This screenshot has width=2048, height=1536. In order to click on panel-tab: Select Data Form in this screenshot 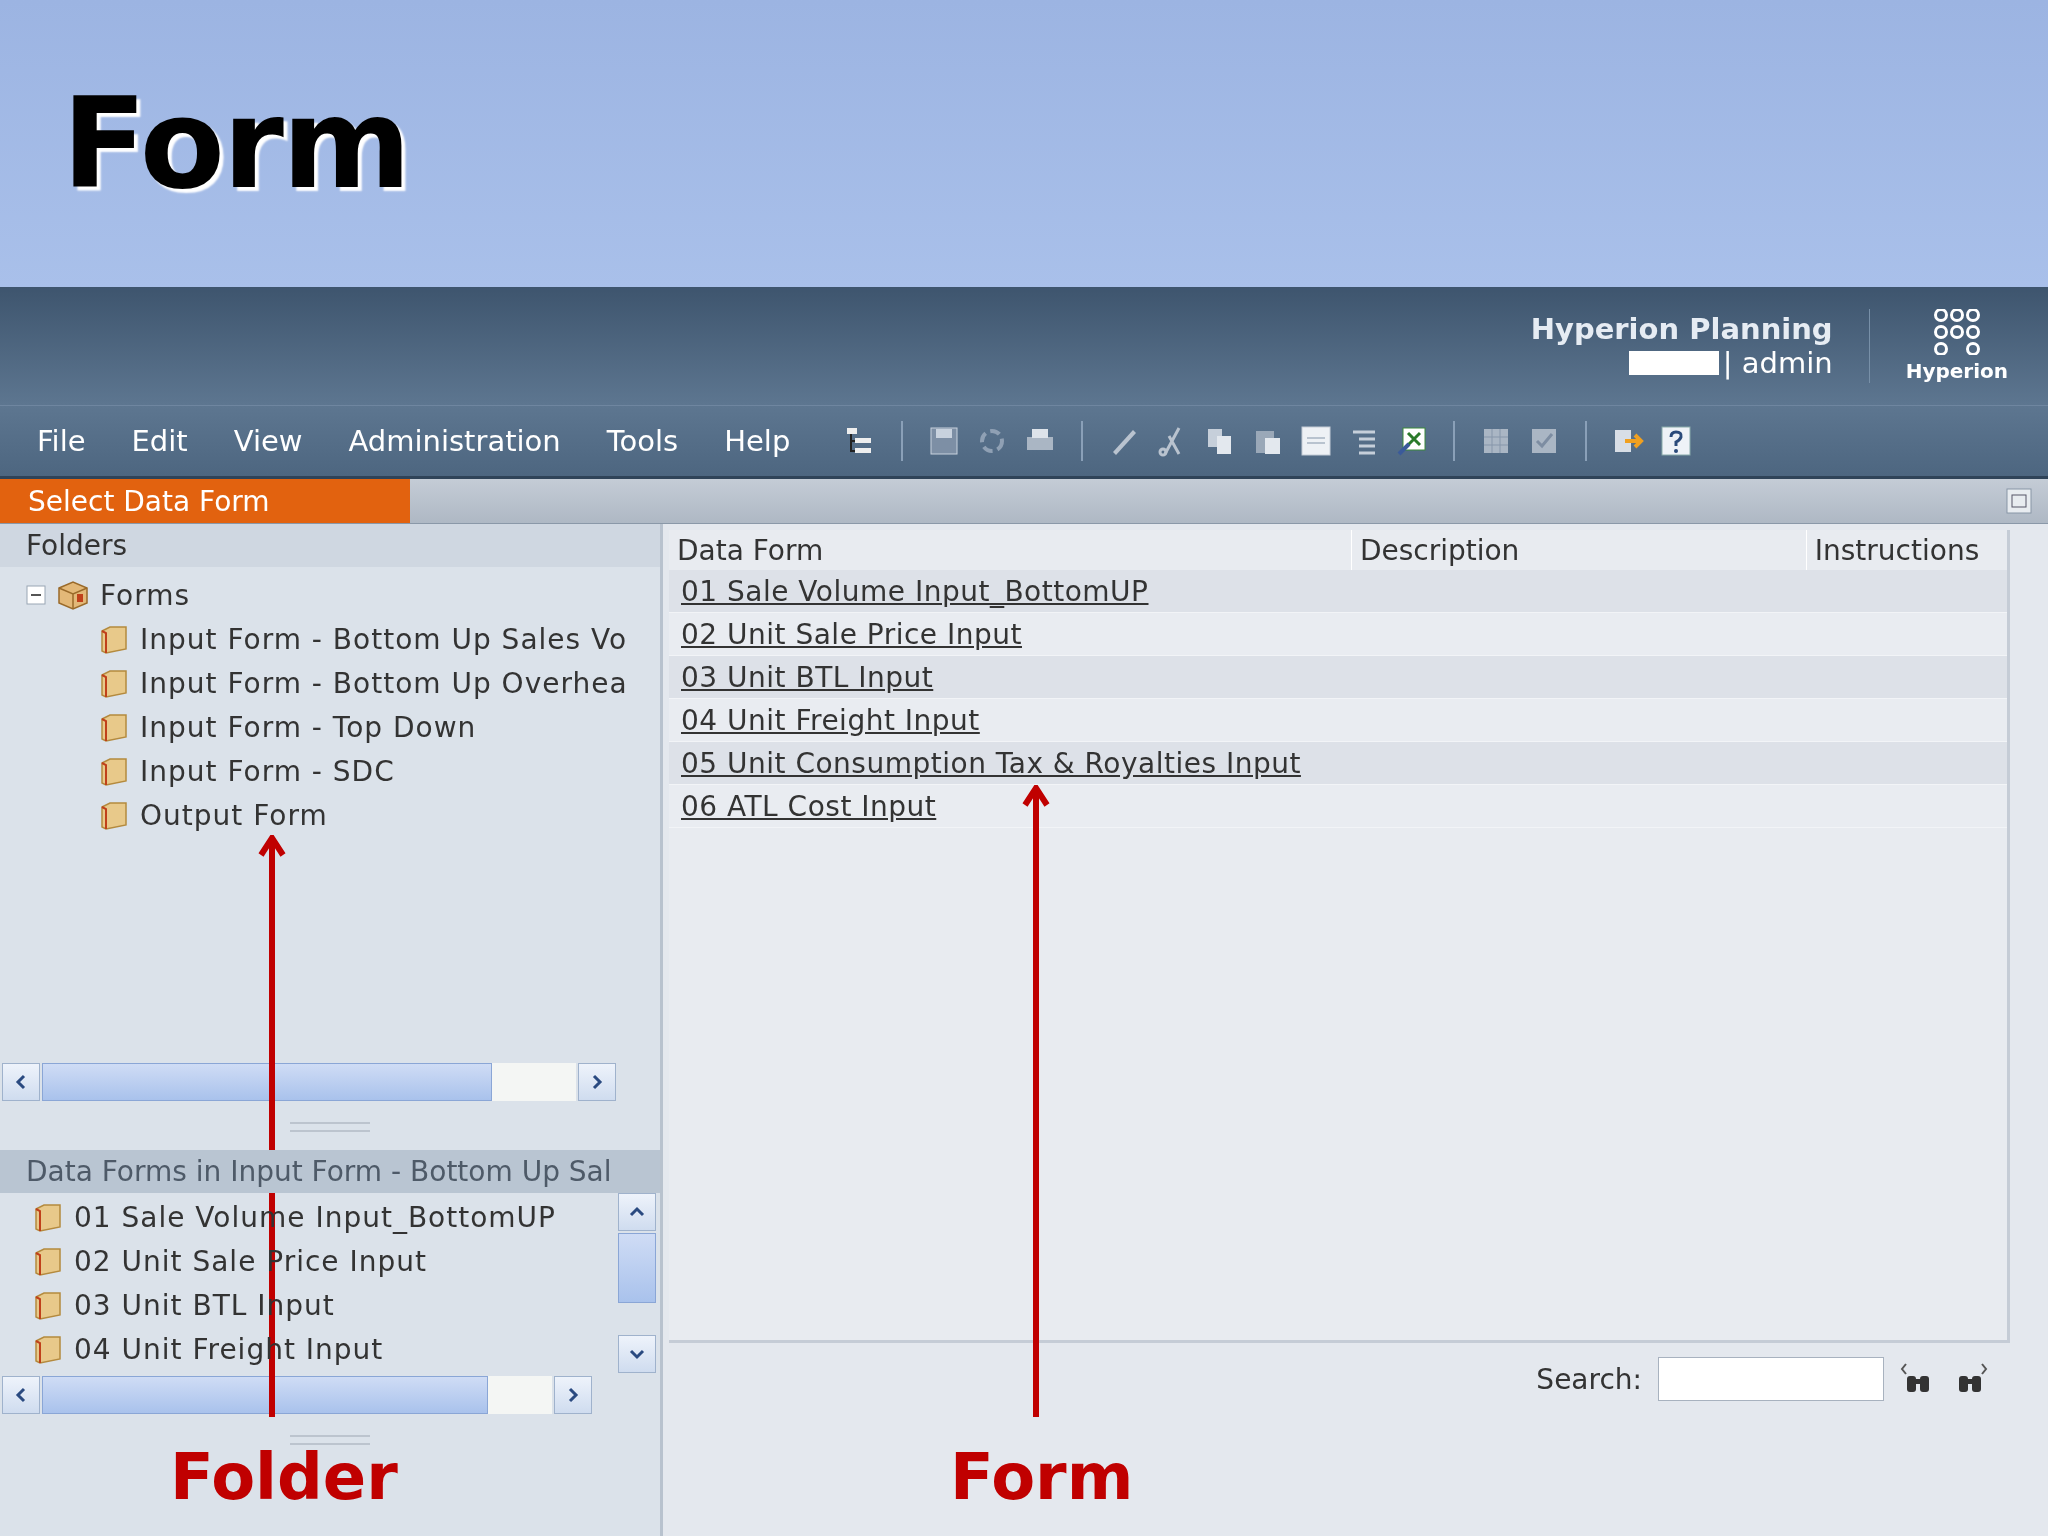, I will do `click(205, 501)`.